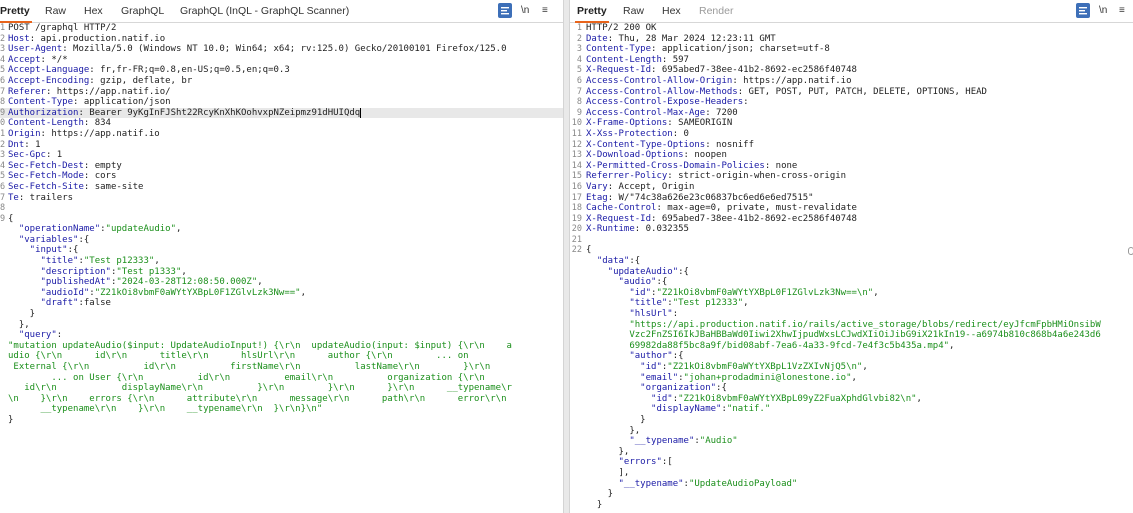 This screenshot has height=513, width=1133. What do you see at coordinates (716, 11) in the screenshot?
I see `response-tab-render: Render` at bounding box center [716, 11].